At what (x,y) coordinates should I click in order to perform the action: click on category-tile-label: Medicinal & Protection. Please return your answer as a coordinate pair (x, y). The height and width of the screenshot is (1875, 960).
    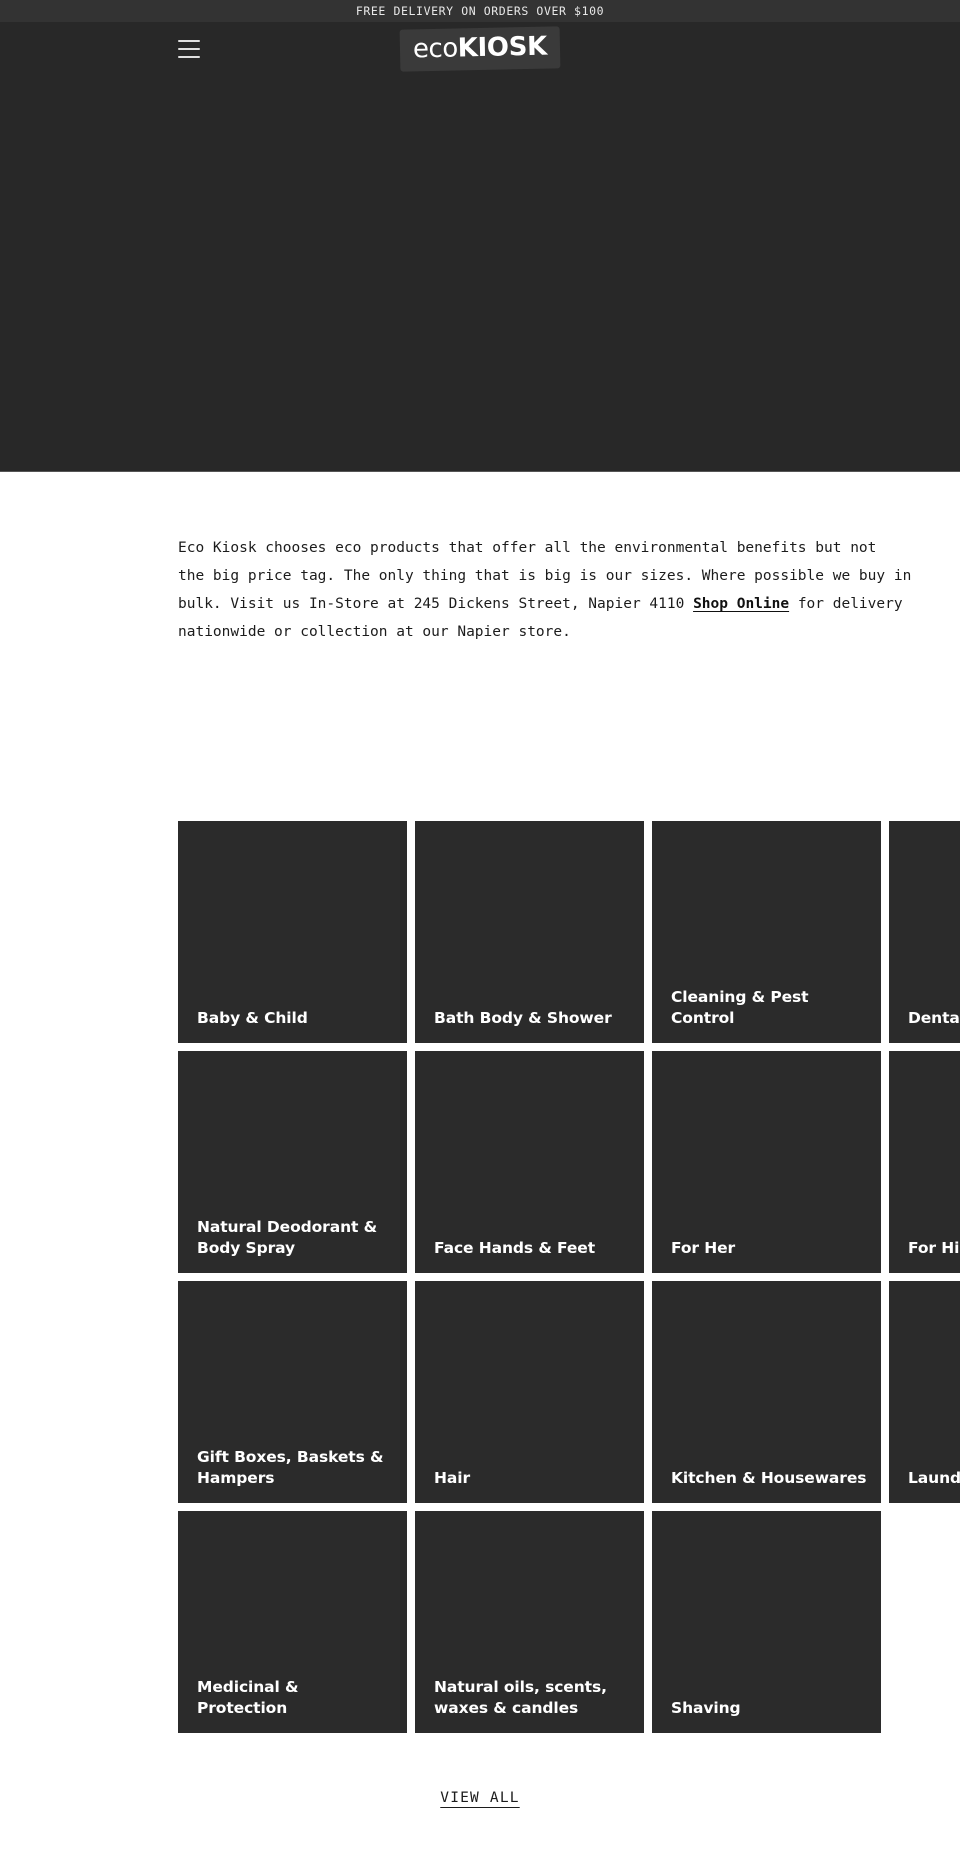
    Looking at the image, I should click on (248, 1697).